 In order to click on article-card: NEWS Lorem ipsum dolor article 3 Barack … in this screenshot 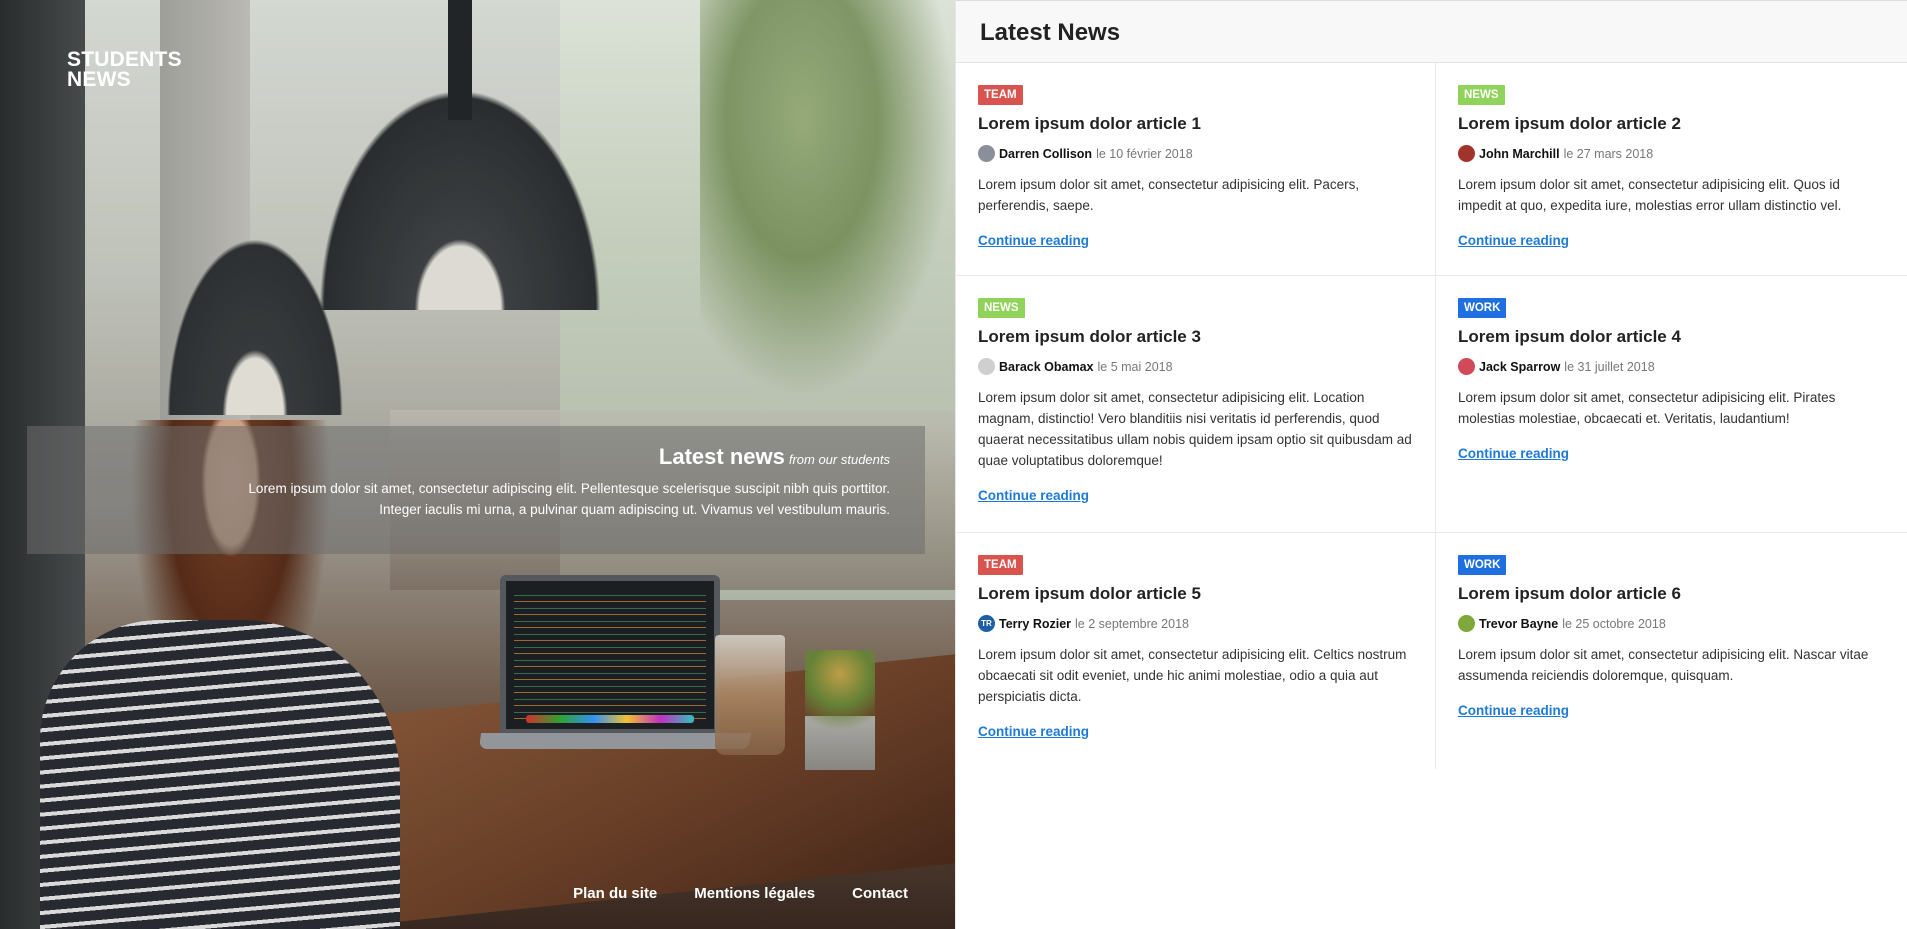, I will do `click(1196, 404)`.